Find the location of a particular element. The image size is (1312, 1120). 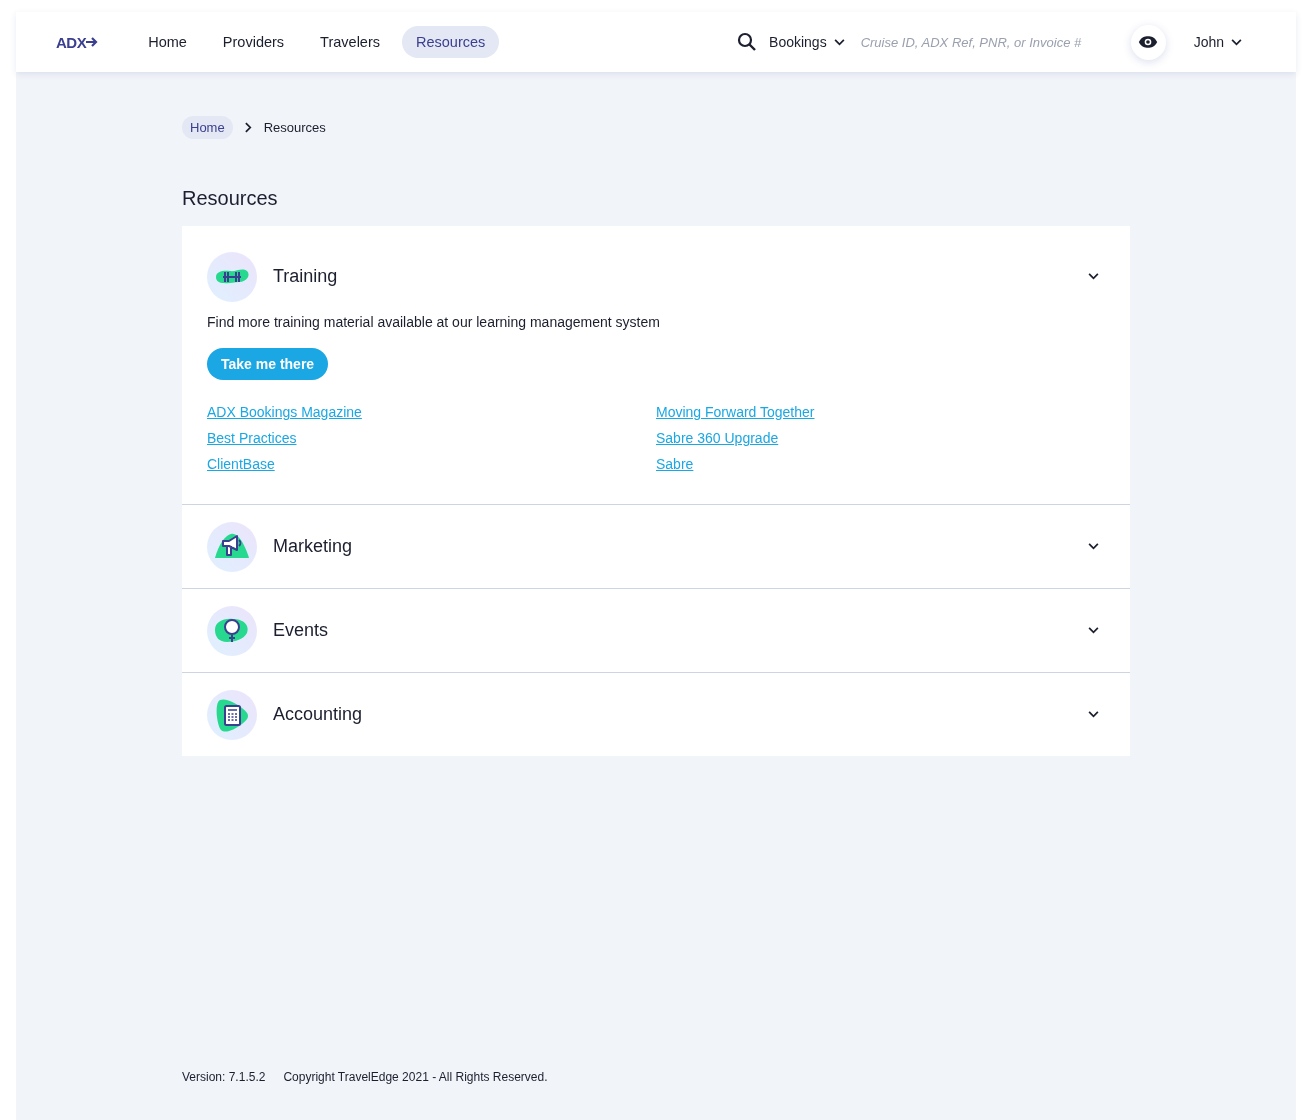

eye-icon is located at coordinates (1148, 42).